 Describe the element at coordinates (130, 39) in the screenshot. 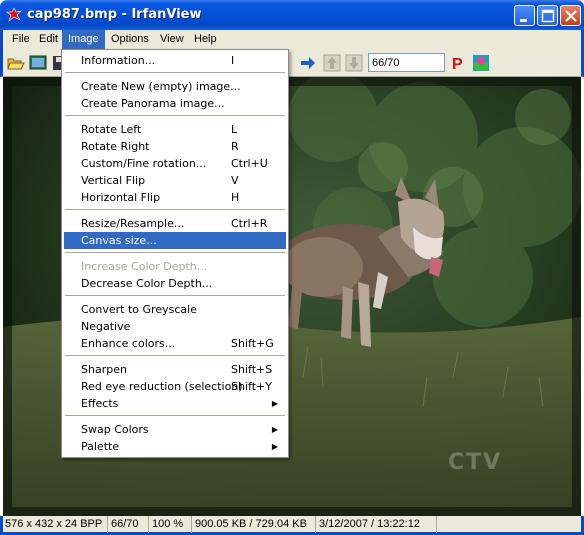

I see `menu-options: Options` at that location.